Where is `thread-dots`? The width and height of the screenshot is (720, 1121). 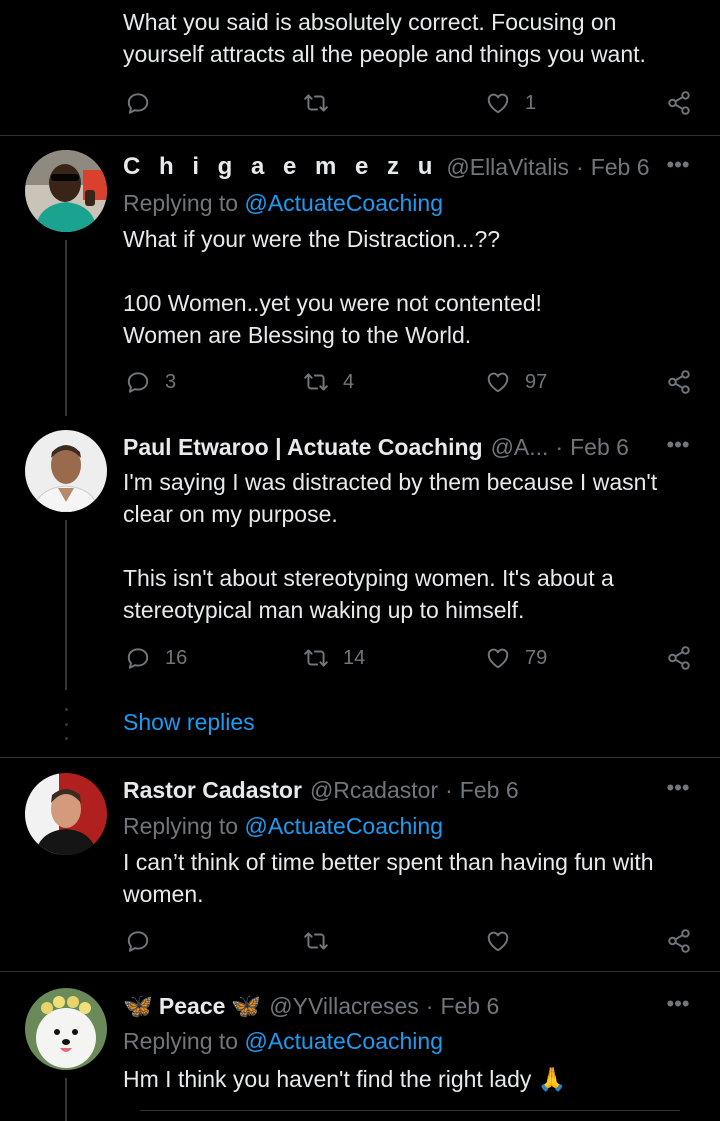
thread-dots is located at coordinates (66, 724).